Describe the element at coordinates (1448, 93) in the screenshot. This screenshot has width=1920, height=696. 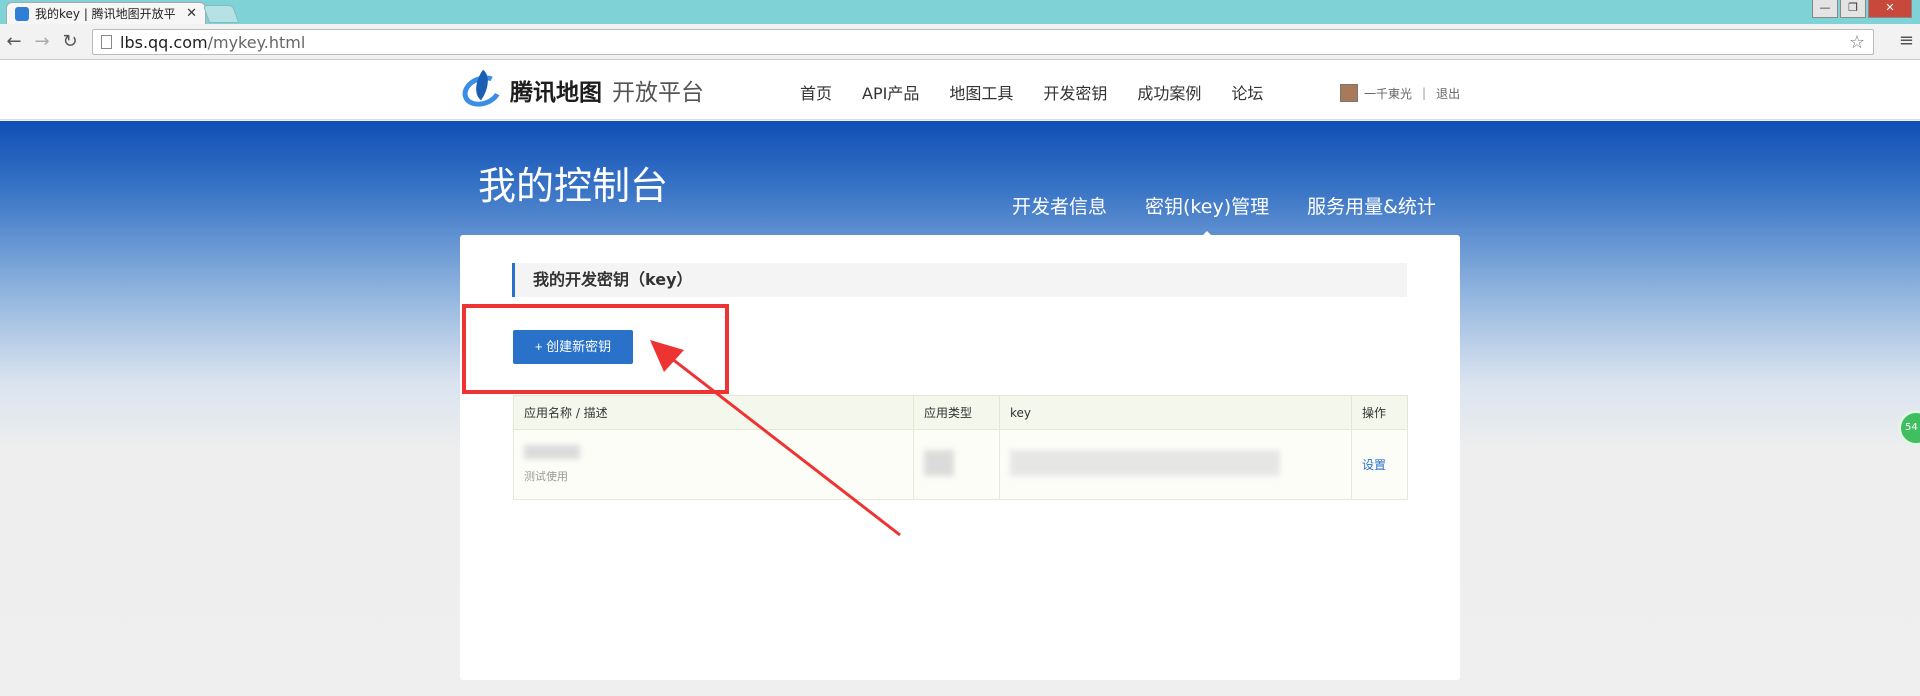
I see `logout-link: 退出` at that location.